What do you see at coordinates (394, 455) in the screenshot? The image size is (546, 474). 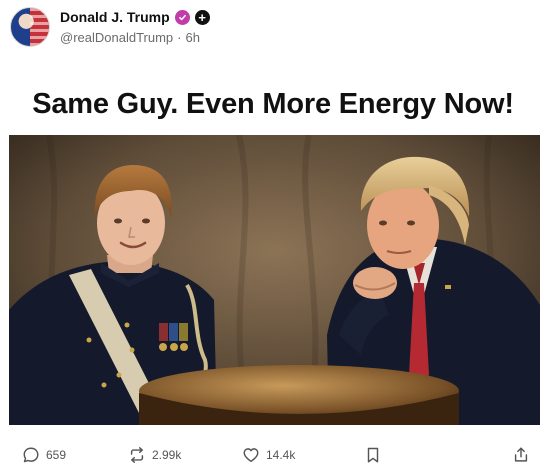 I see `bookmark-button` at bounding box center [394, 455].